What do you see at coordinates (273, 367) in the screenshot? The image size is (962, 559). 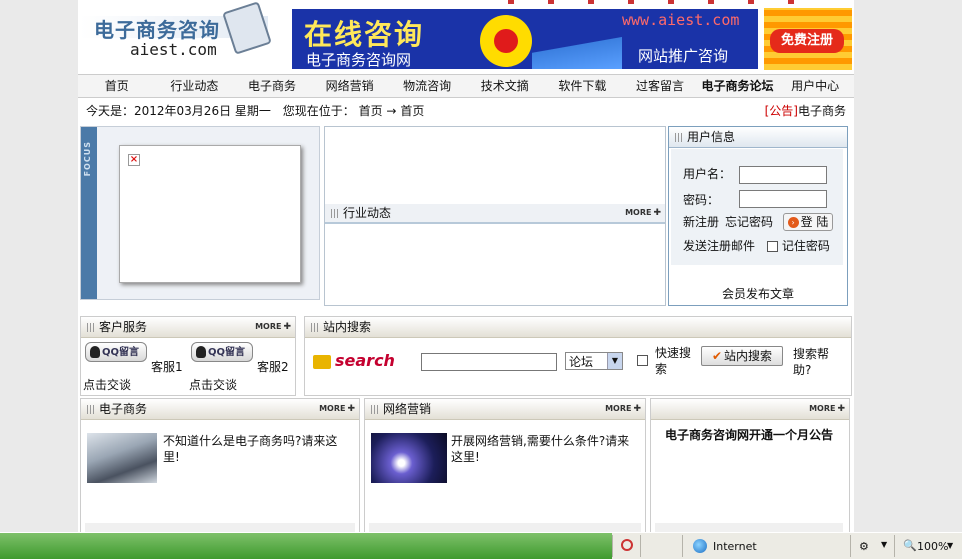 I see `agent-2-label: 客服2` at bounding box center [273, 367].